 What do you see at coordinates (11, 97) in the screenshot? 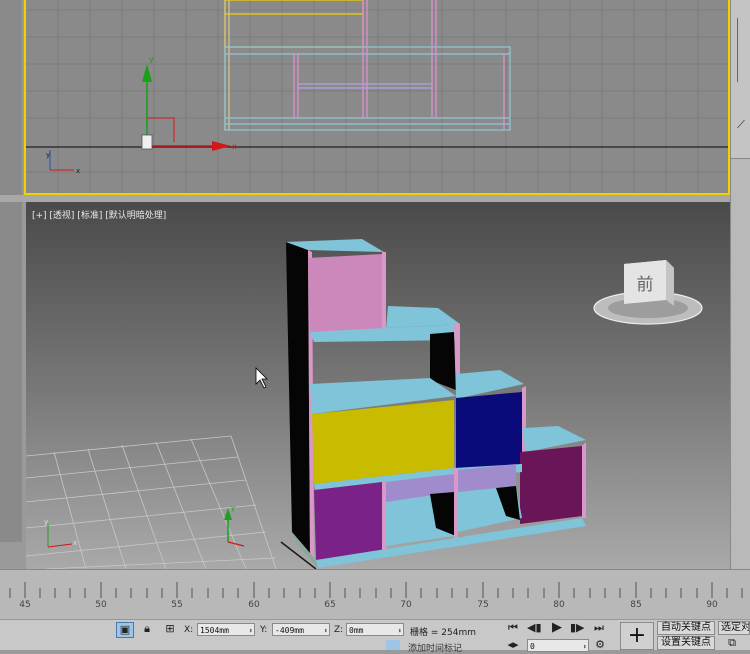
I see `left-viewport-strip-top` at bounding box center [11, 97].